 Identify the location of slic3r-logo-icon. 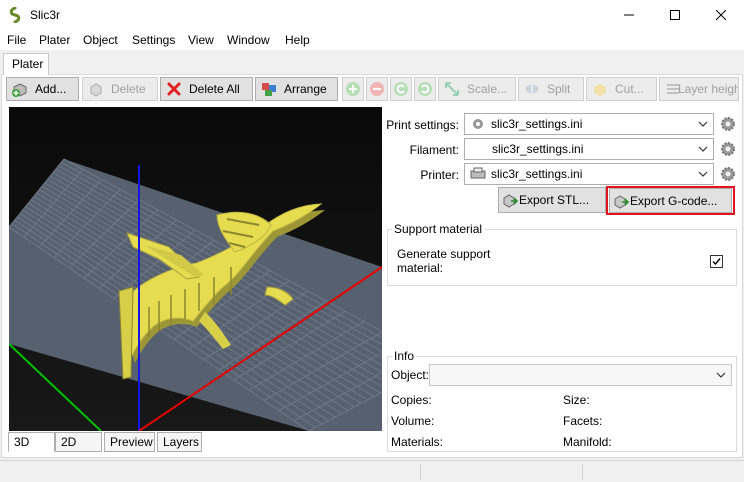
(15, 15).